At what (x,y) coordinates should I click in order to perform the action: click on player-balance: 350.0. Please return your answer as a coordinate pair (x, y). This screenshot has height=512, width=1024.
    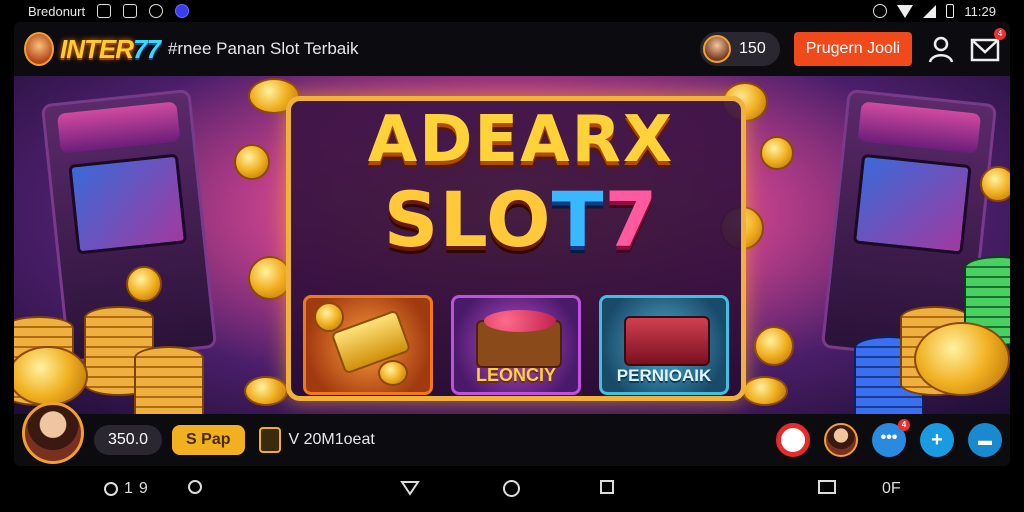
    Looking at the image, I should click on (128, 440).